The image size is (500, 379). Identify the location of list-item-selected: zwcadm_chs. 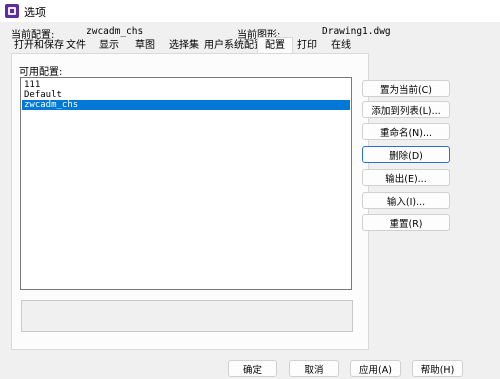
(186, 105).